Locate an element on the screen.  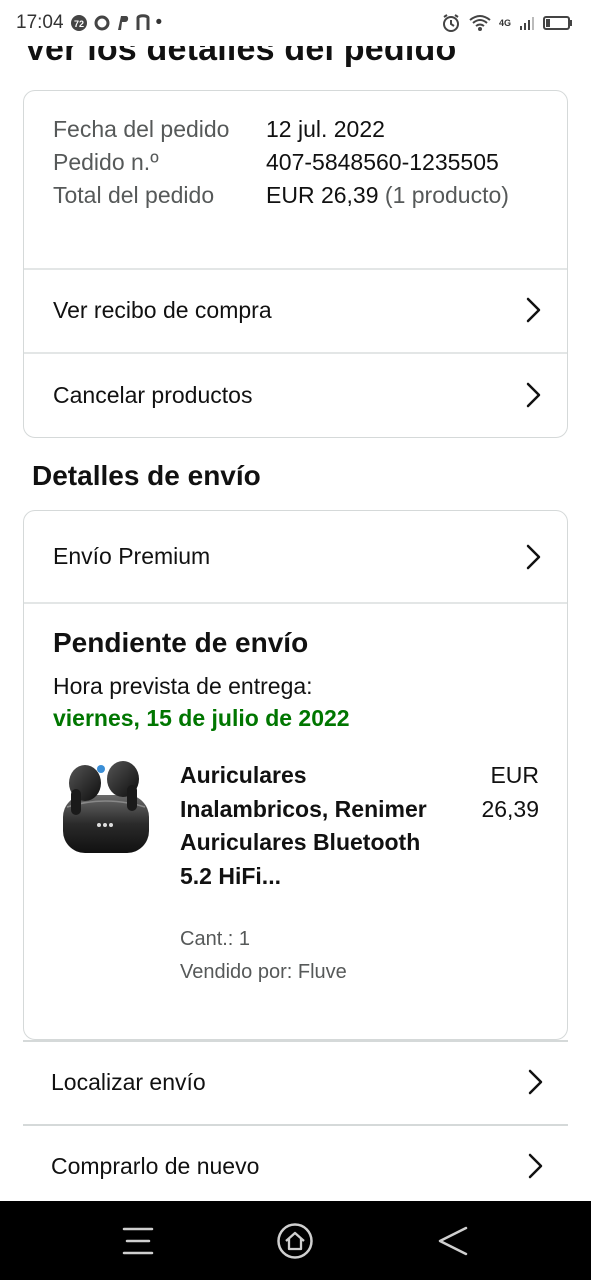
product-price: EUR 26,39 is located at coordinates (510, 792).